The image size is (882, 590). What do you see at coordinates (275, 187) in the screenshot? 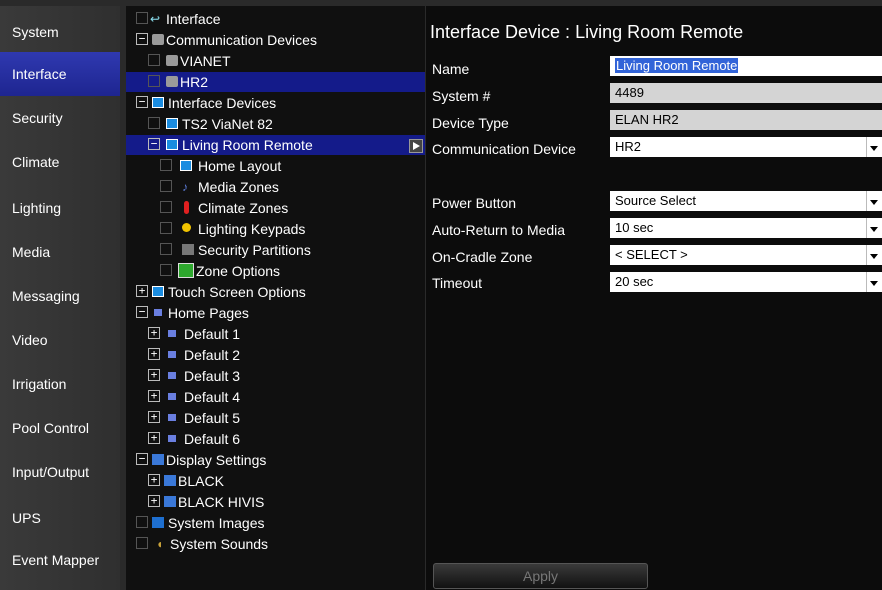
I see `tree-node-media-zones: ♪ Media Zones` at bounding box center [275, 187].